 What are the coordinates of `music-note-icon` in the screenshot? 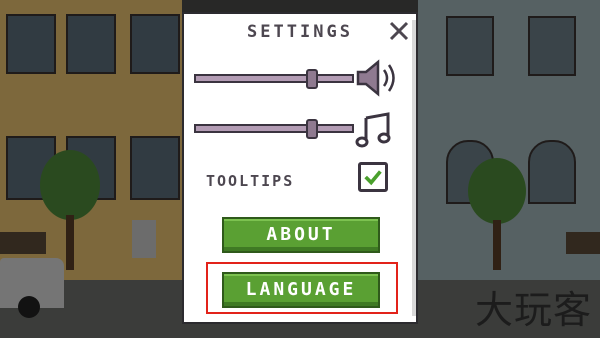 It's located at (373, 130).